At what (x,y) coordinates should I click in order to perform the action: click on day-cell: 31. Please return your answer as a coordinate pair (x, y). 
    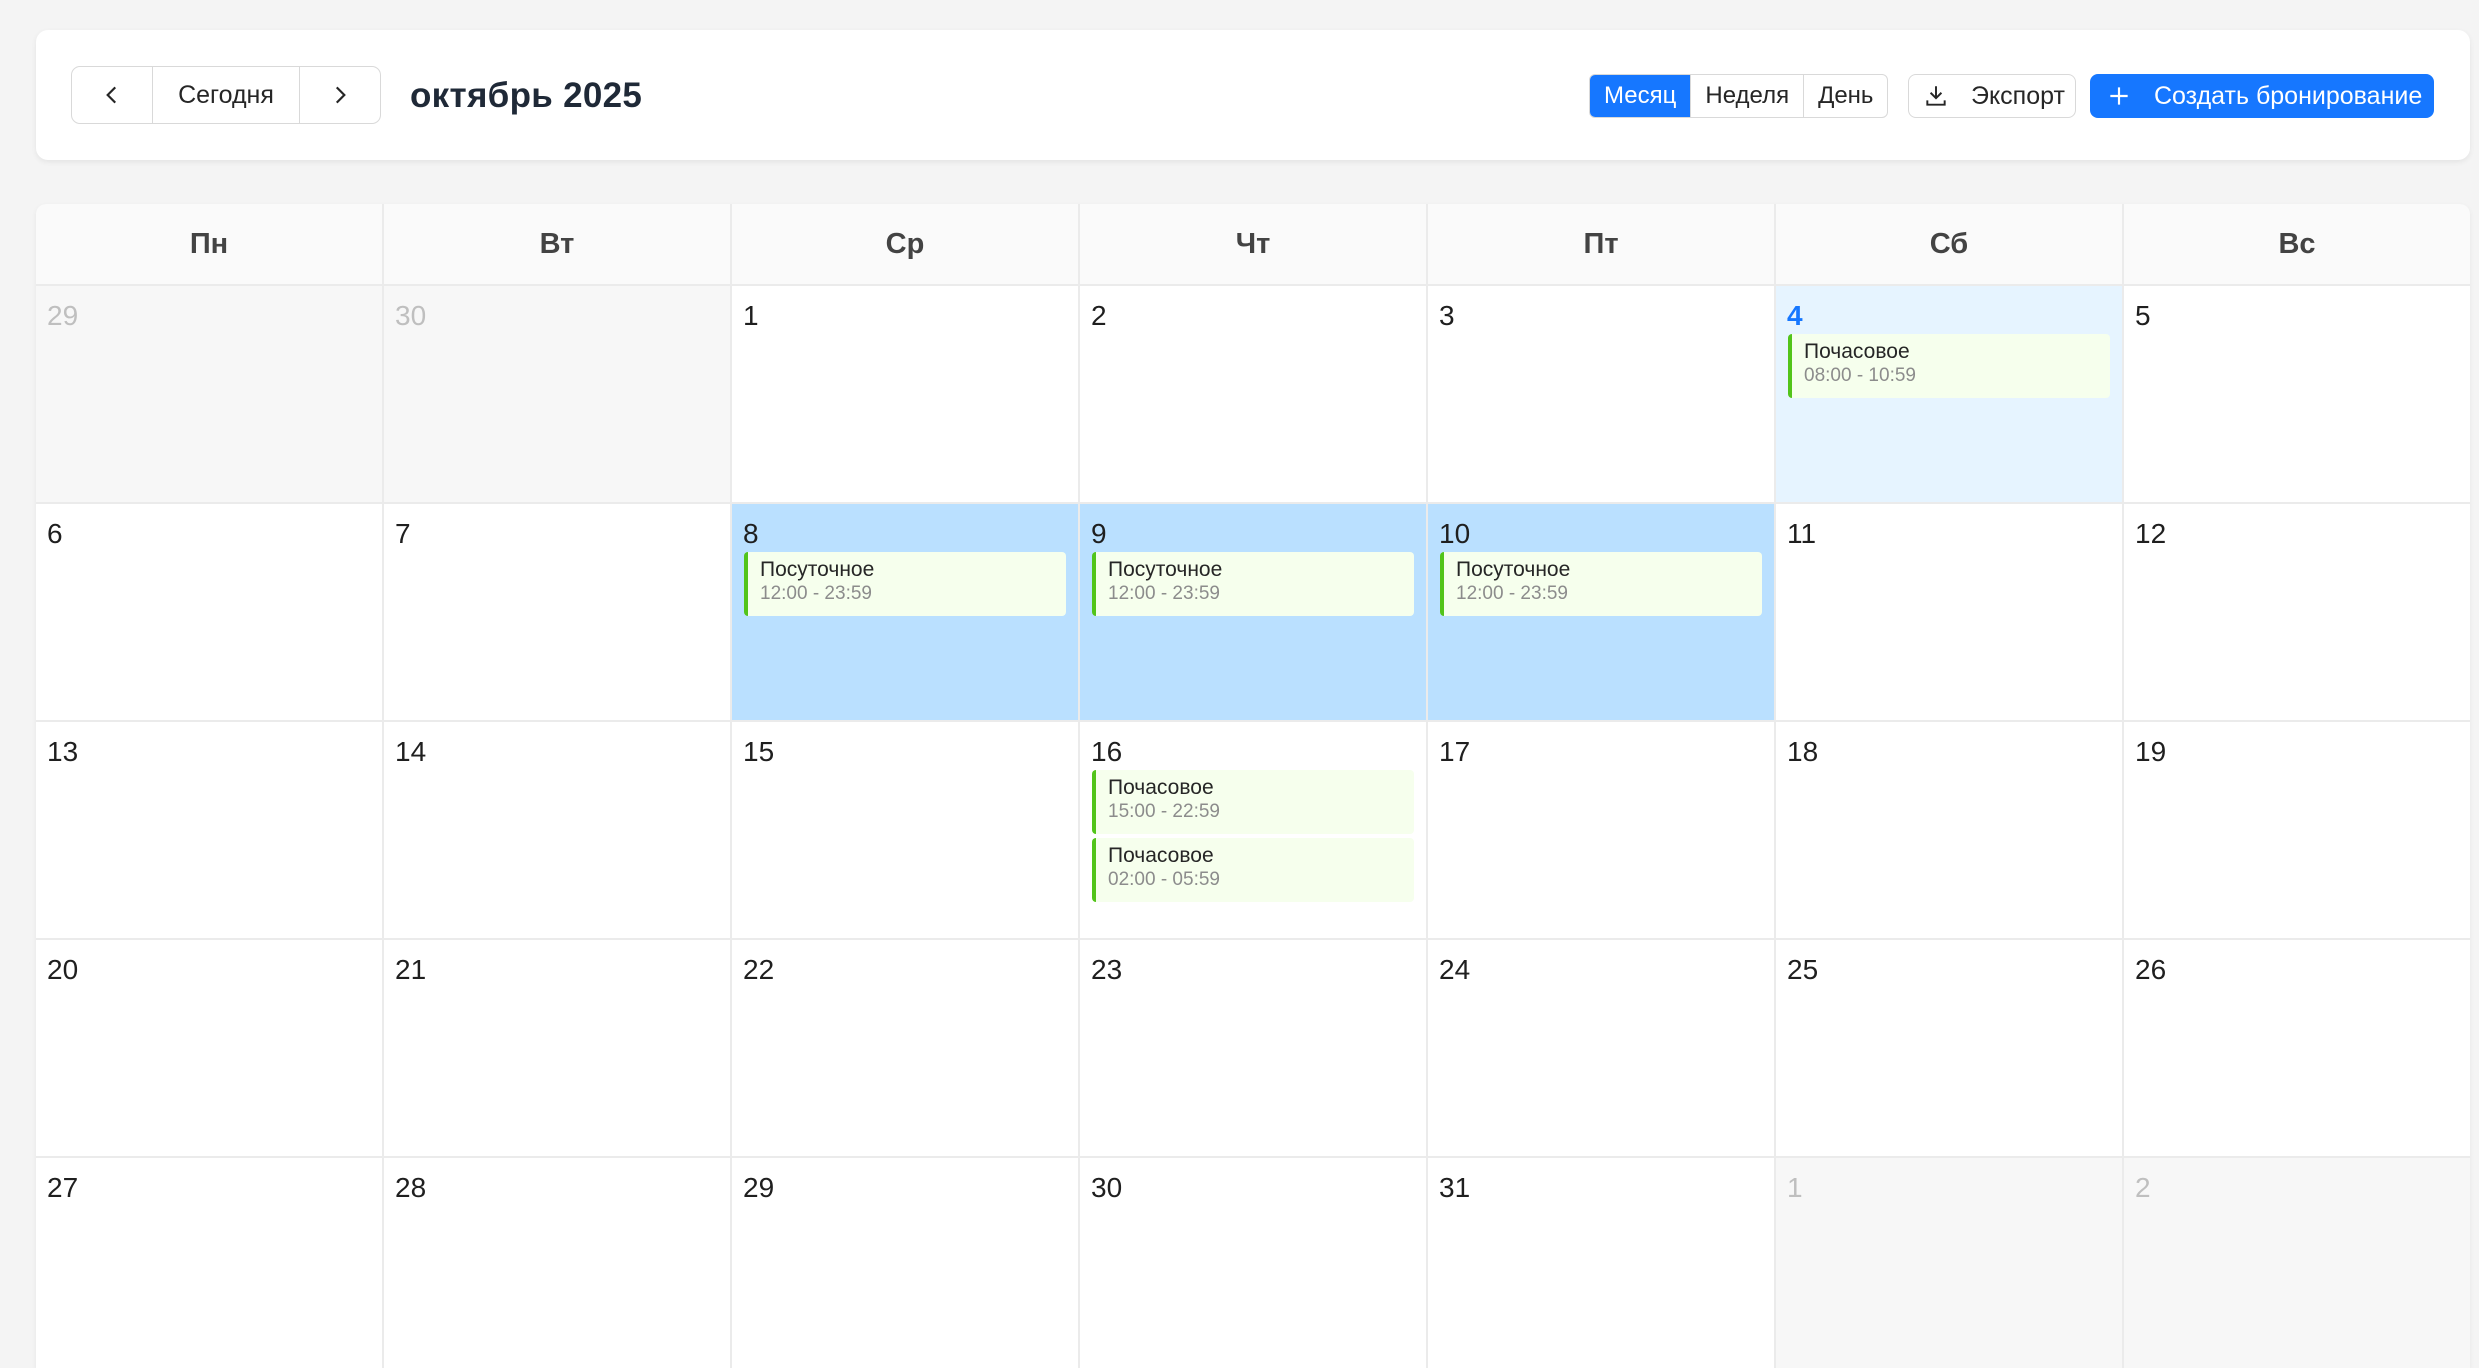
    Looking at the image, I should click on (1601, 1263).